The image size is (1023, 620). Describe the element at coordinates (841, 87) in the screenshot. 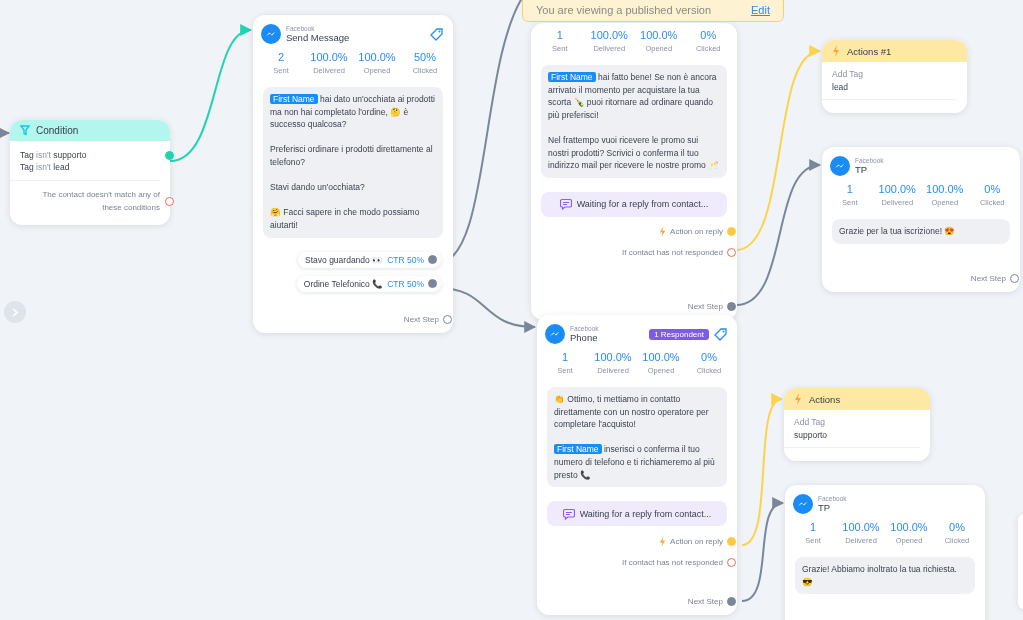

I see `tag-value: lead` at that location.